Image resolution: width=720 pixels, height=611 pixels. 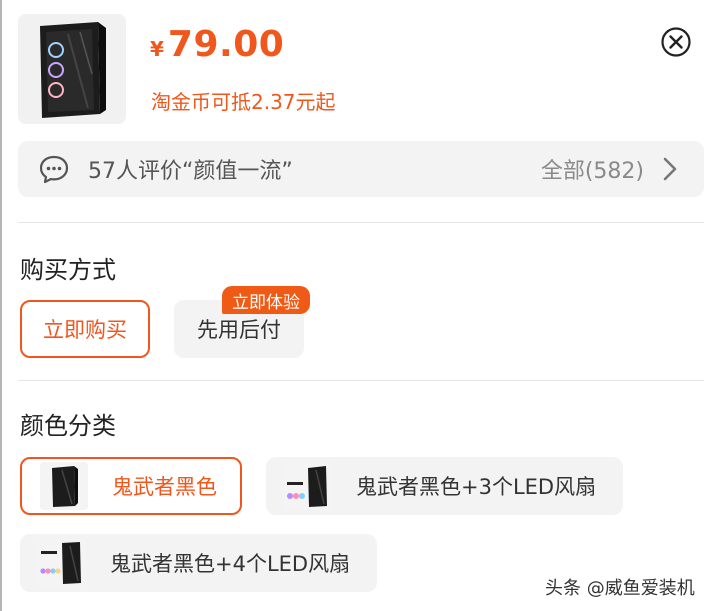 I want to click on color-option-black: 鬼武者黑色, so click(x=131, y=486).